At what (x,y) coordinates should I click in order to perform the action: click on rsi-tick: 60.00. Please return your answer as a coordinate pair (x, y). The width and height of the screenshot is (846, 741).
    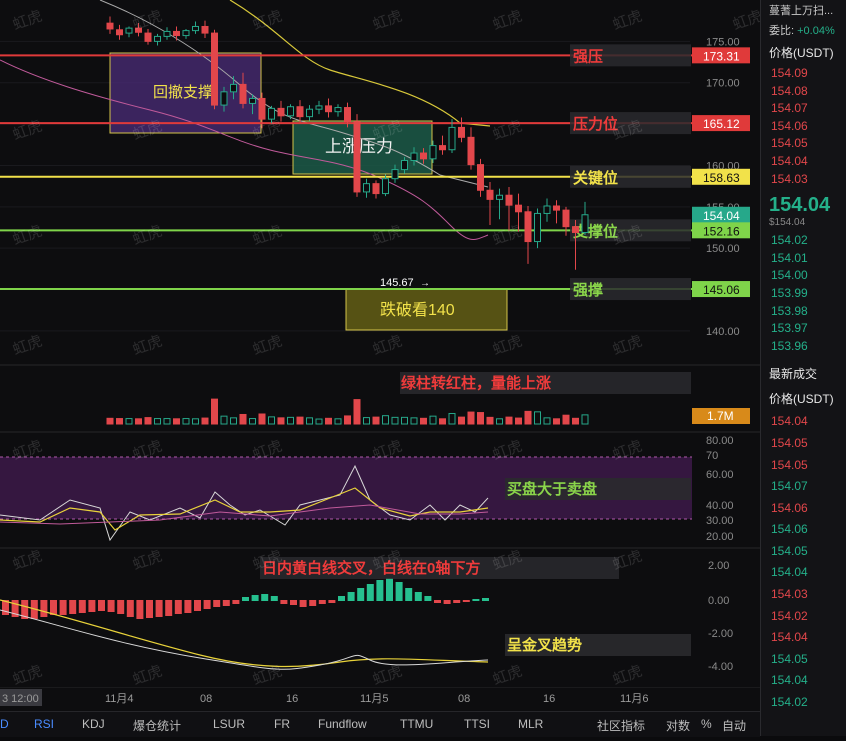
    Looking at the image, I should click on (720, 475).